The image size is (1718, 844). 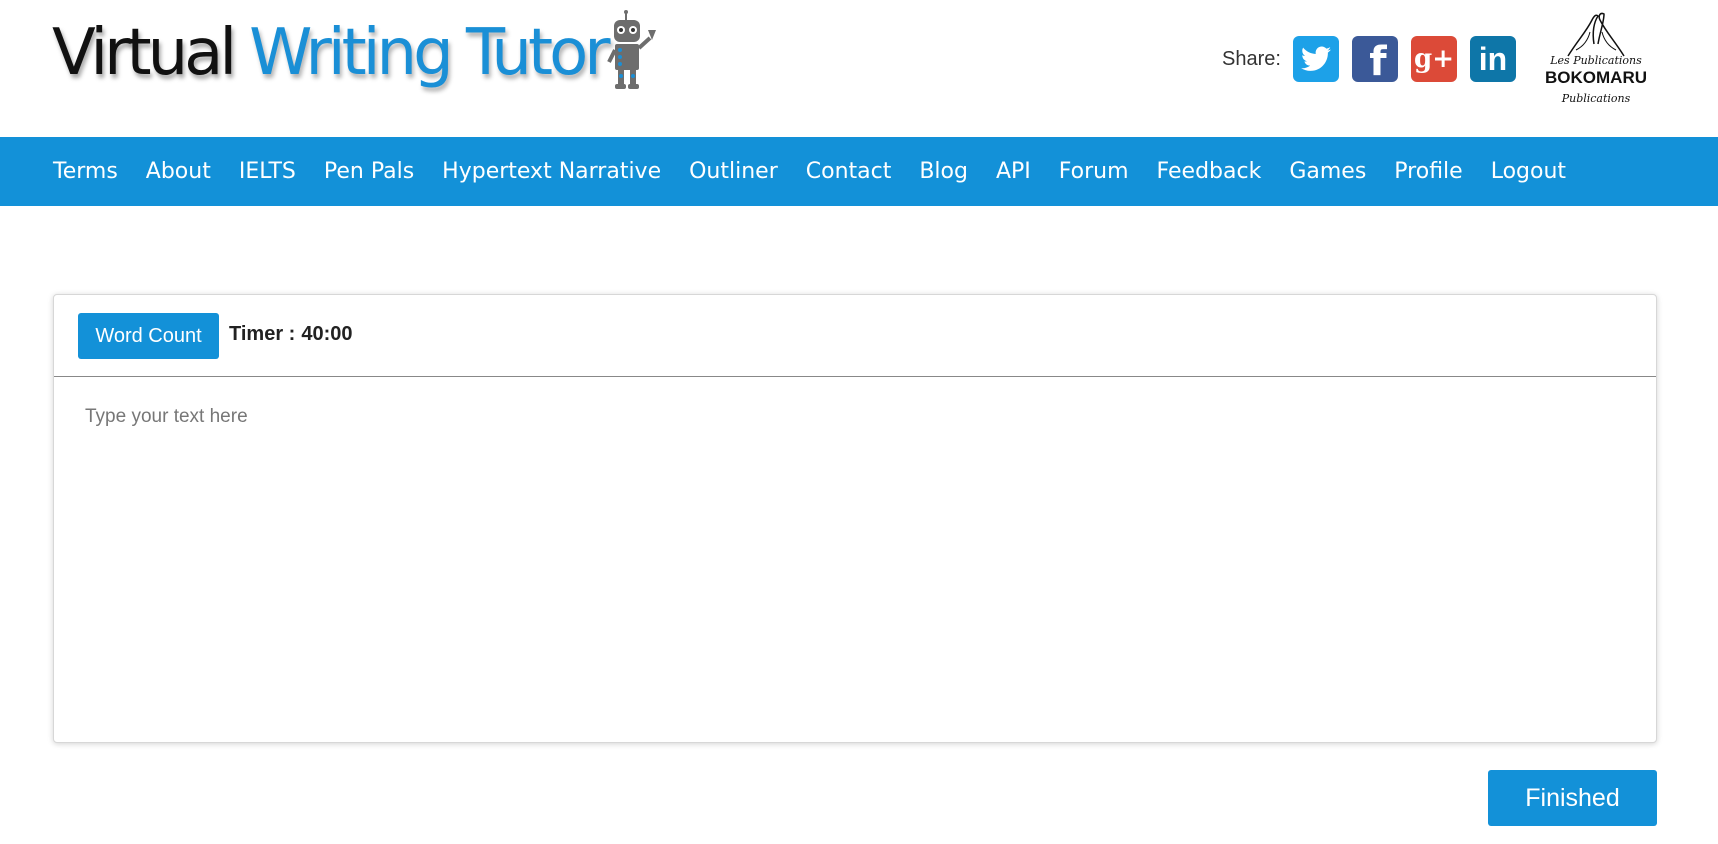 I want to click on google-plus-glyph: g+, so click(x=1434, y=59).